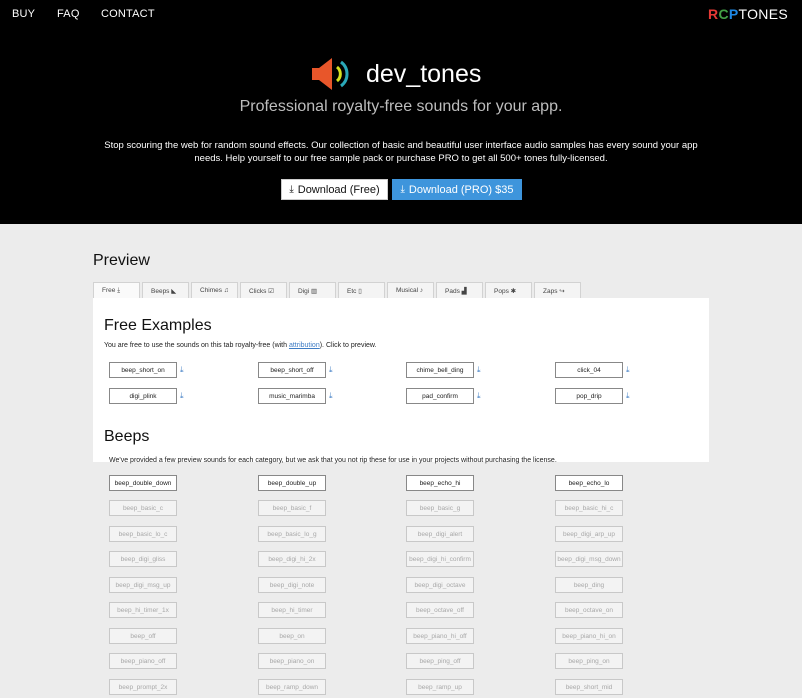 This screenshot has height=698, width=802. What do you see at coordinates (464, 291) in the screenshot?
I see `signal-icon: ▟` at bounding box center [464, 291].